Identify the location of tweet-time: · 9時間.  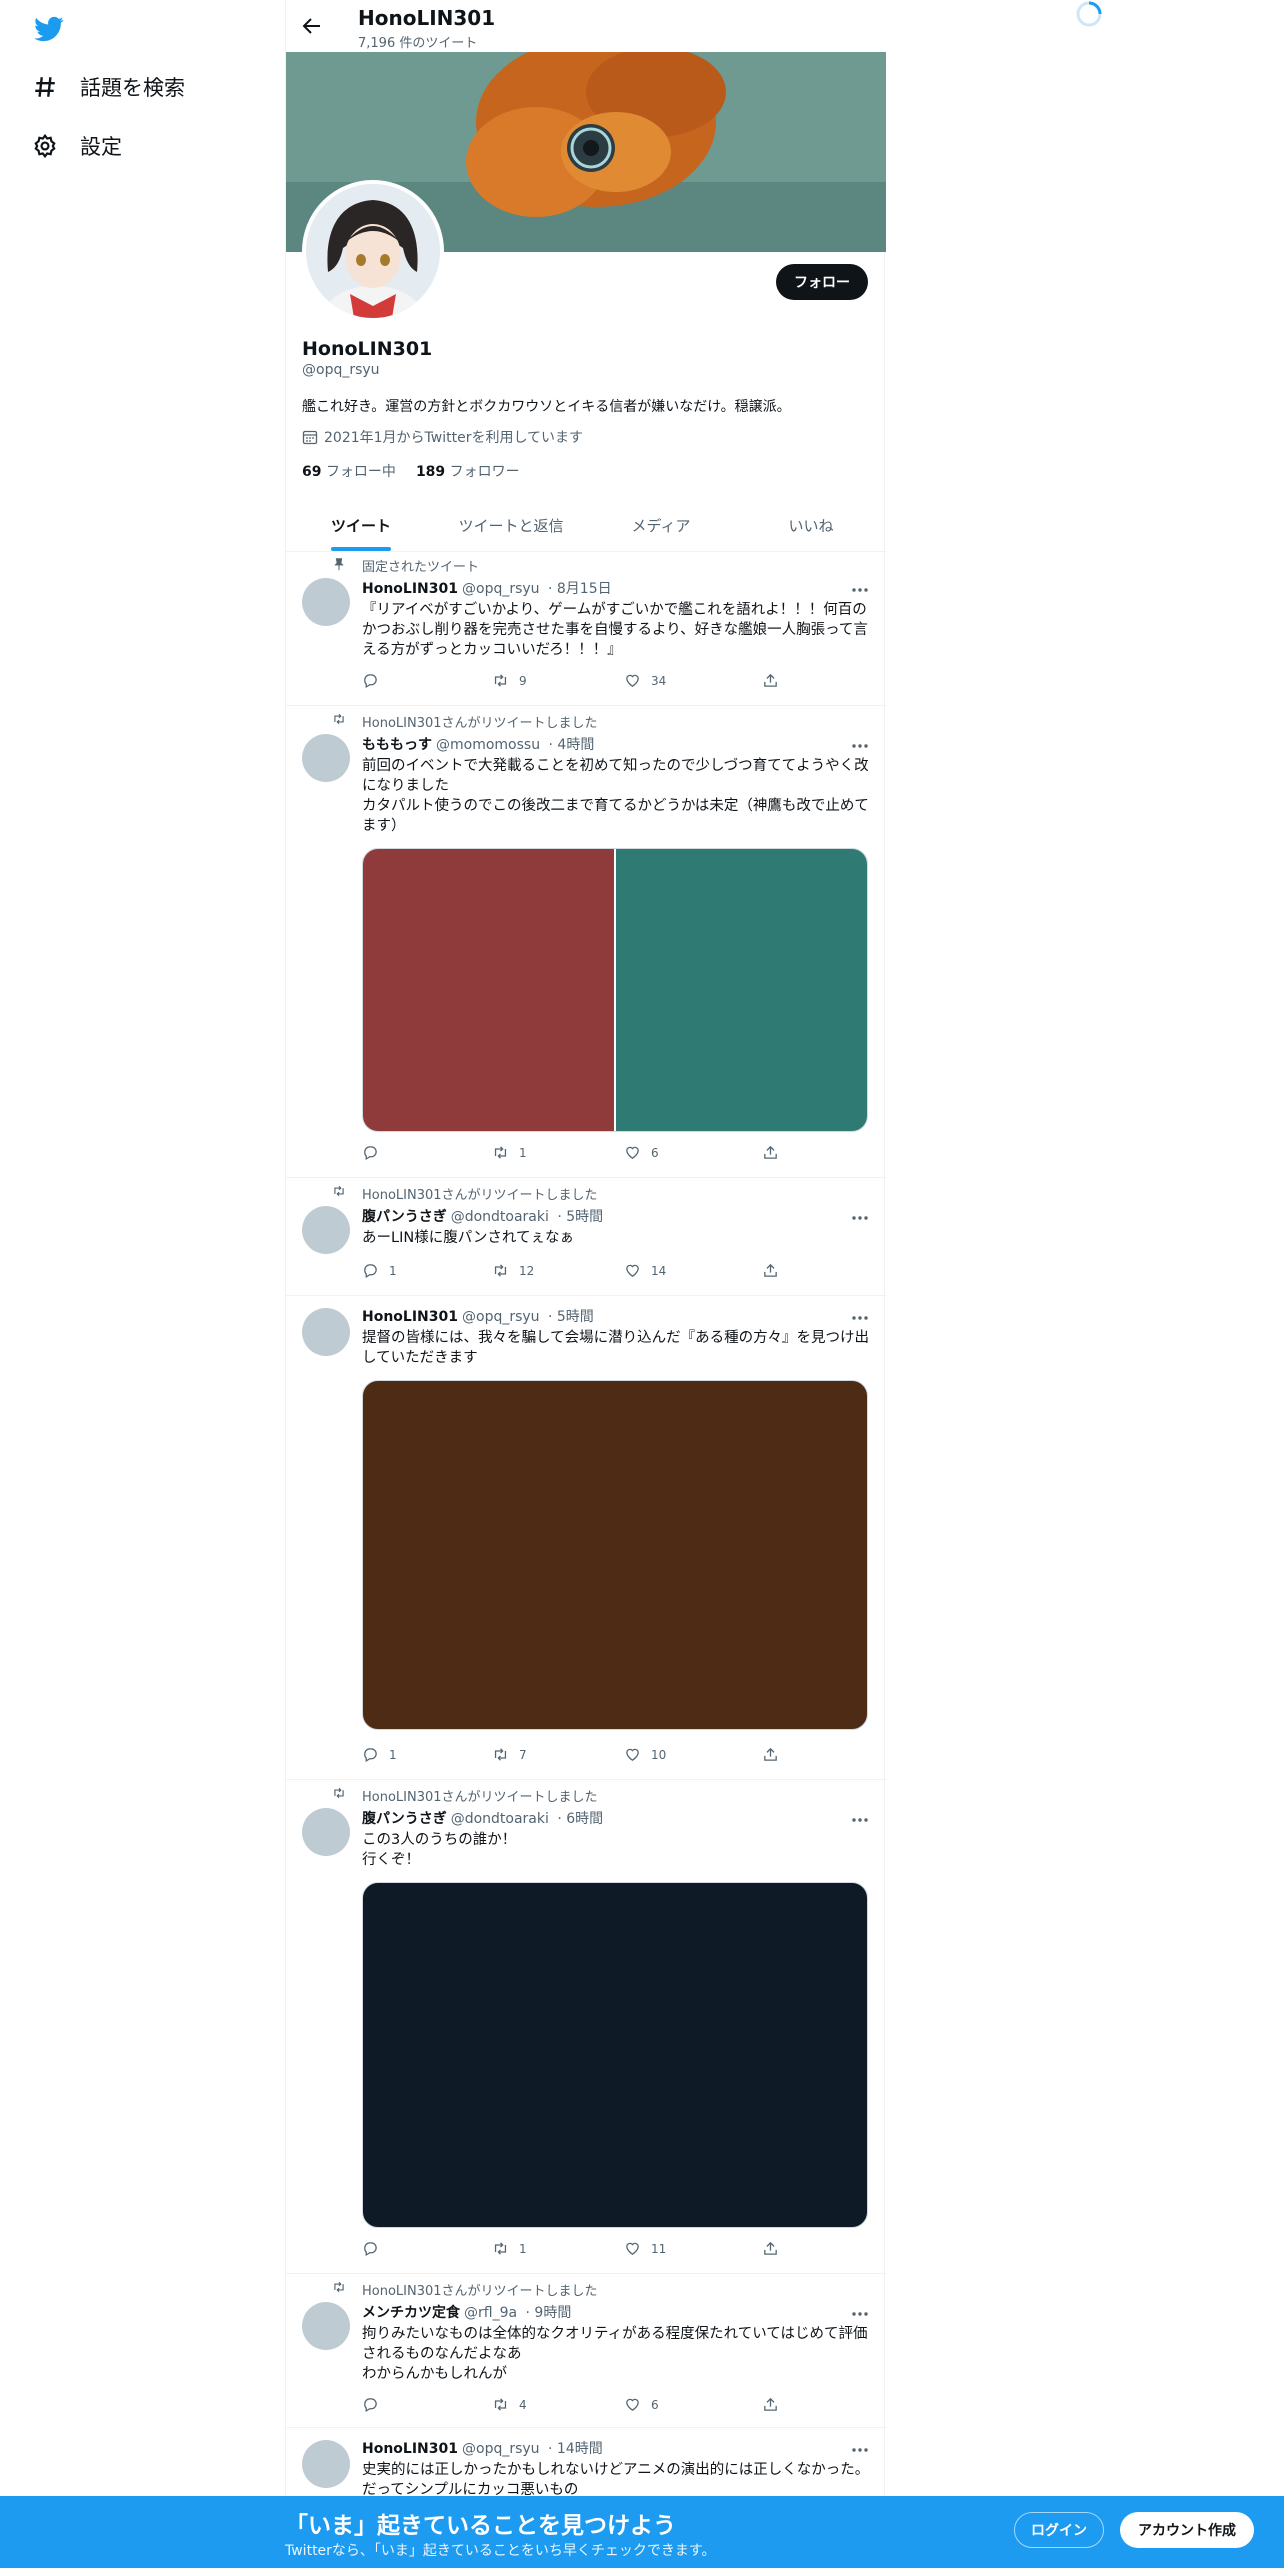
(549, 2313).